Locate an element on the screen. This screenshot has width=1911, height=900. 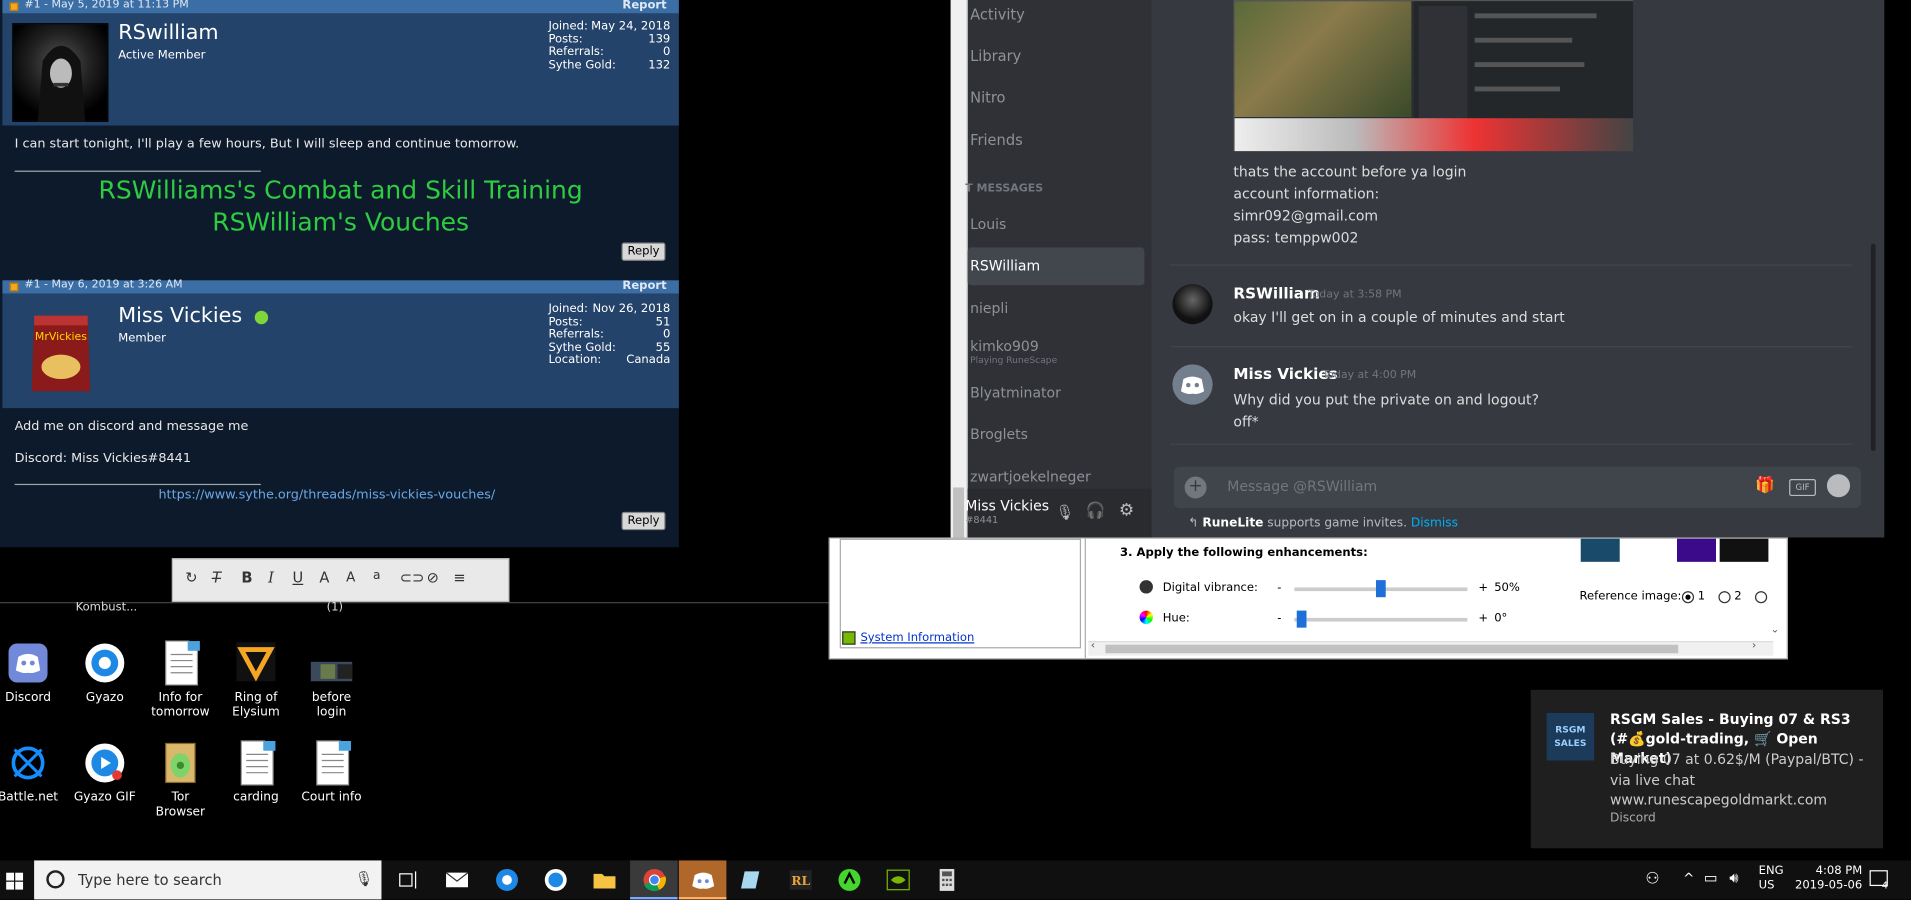
link-icon: ⊂⊃ is located at coordinates (412, 577).